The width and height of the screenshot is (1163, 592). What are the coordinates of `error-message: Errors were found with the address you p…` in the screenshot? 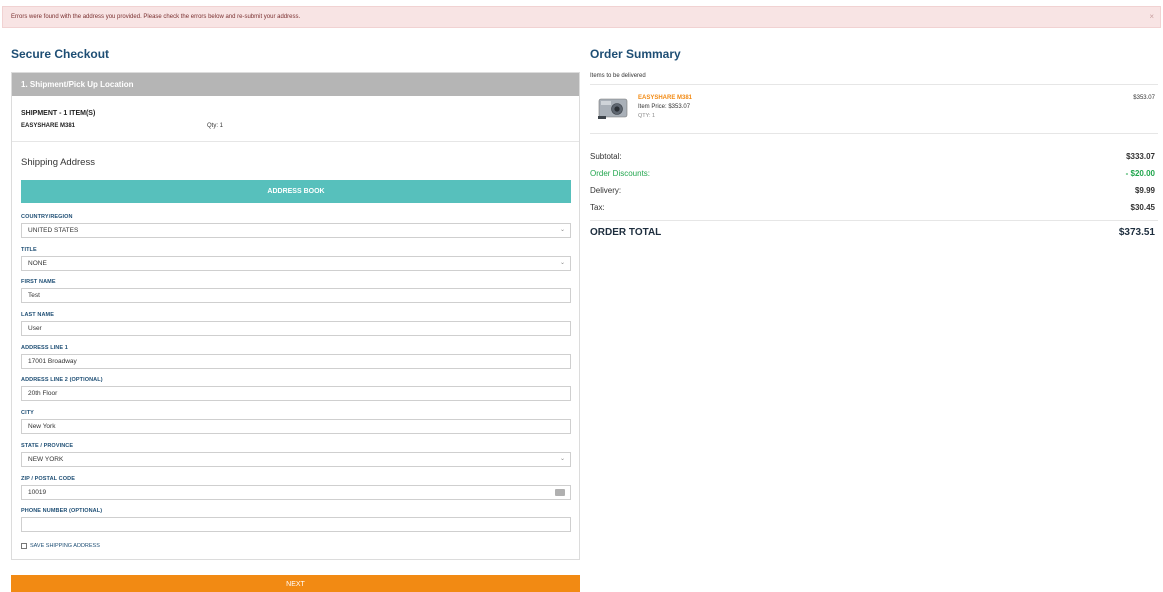 It's located at (156, 17).